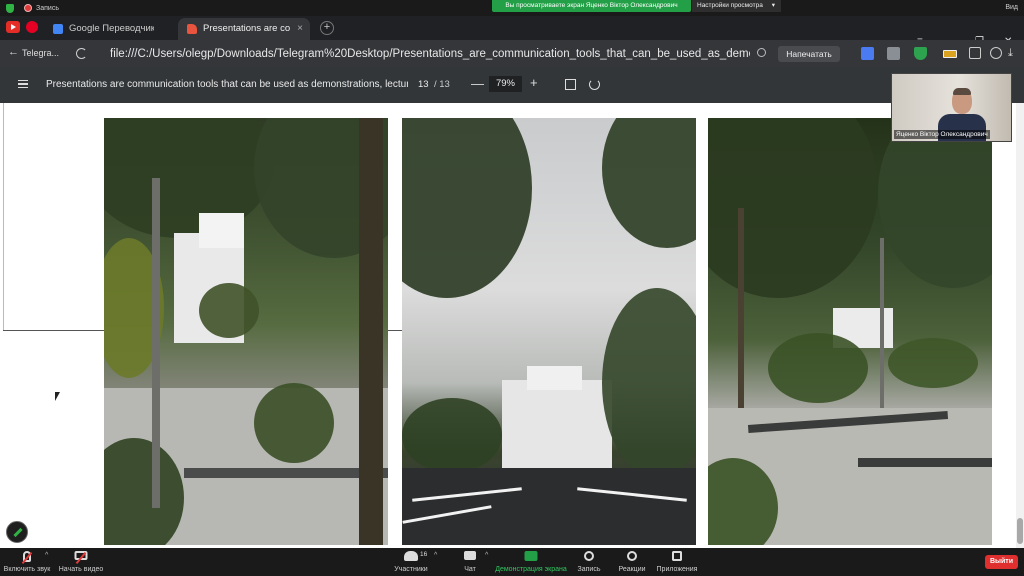  What do you see at coordinates (13, 52) in the screenshot?
I see `back-arrow-icon: ←` at bounding box center [13, 52].